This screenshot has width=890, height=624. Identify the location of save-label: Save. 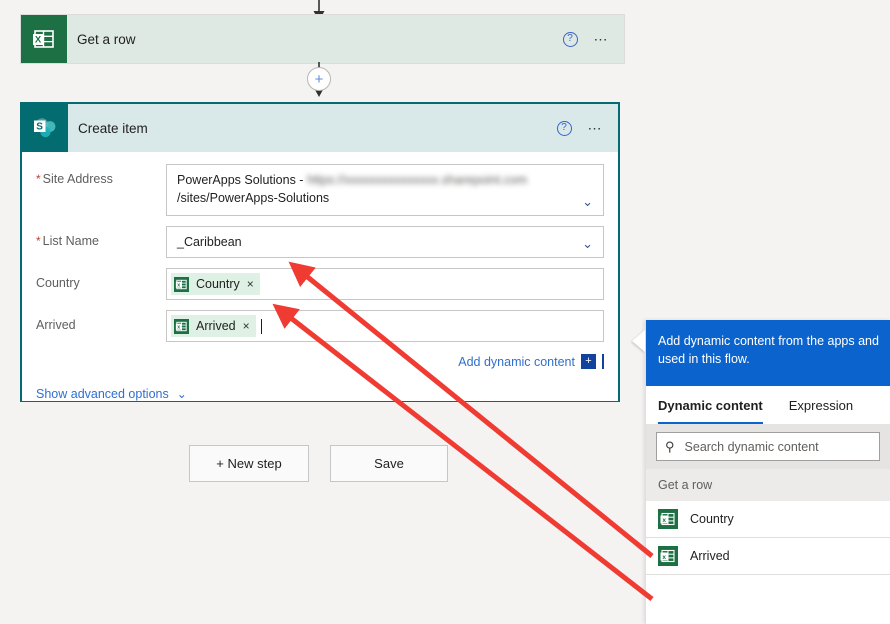
(389, 463).